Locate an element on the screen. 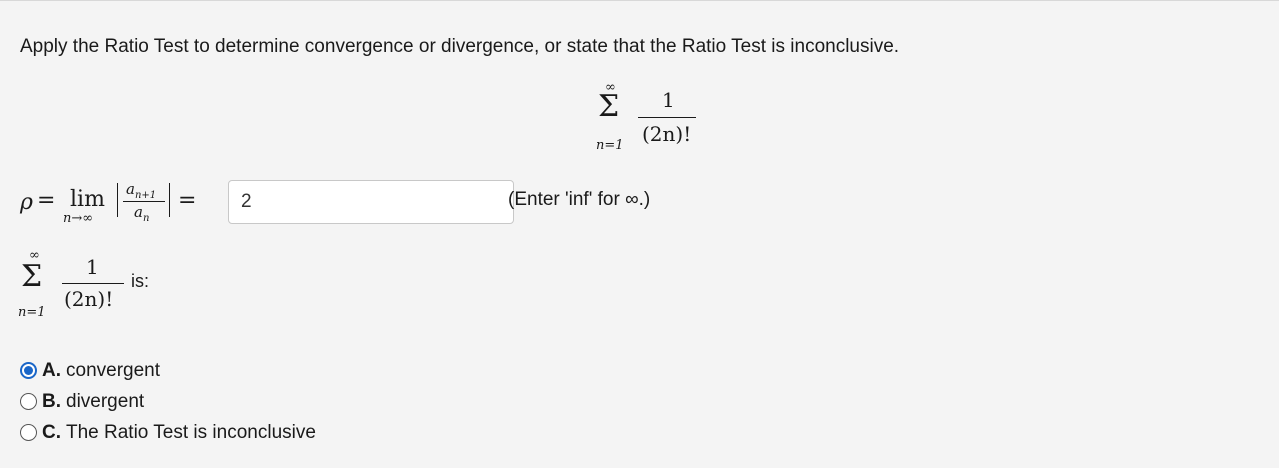 Image resolution: width=1279 pixels, height=468 pixels. lim-text: lim is located at coordinates (87, 199).